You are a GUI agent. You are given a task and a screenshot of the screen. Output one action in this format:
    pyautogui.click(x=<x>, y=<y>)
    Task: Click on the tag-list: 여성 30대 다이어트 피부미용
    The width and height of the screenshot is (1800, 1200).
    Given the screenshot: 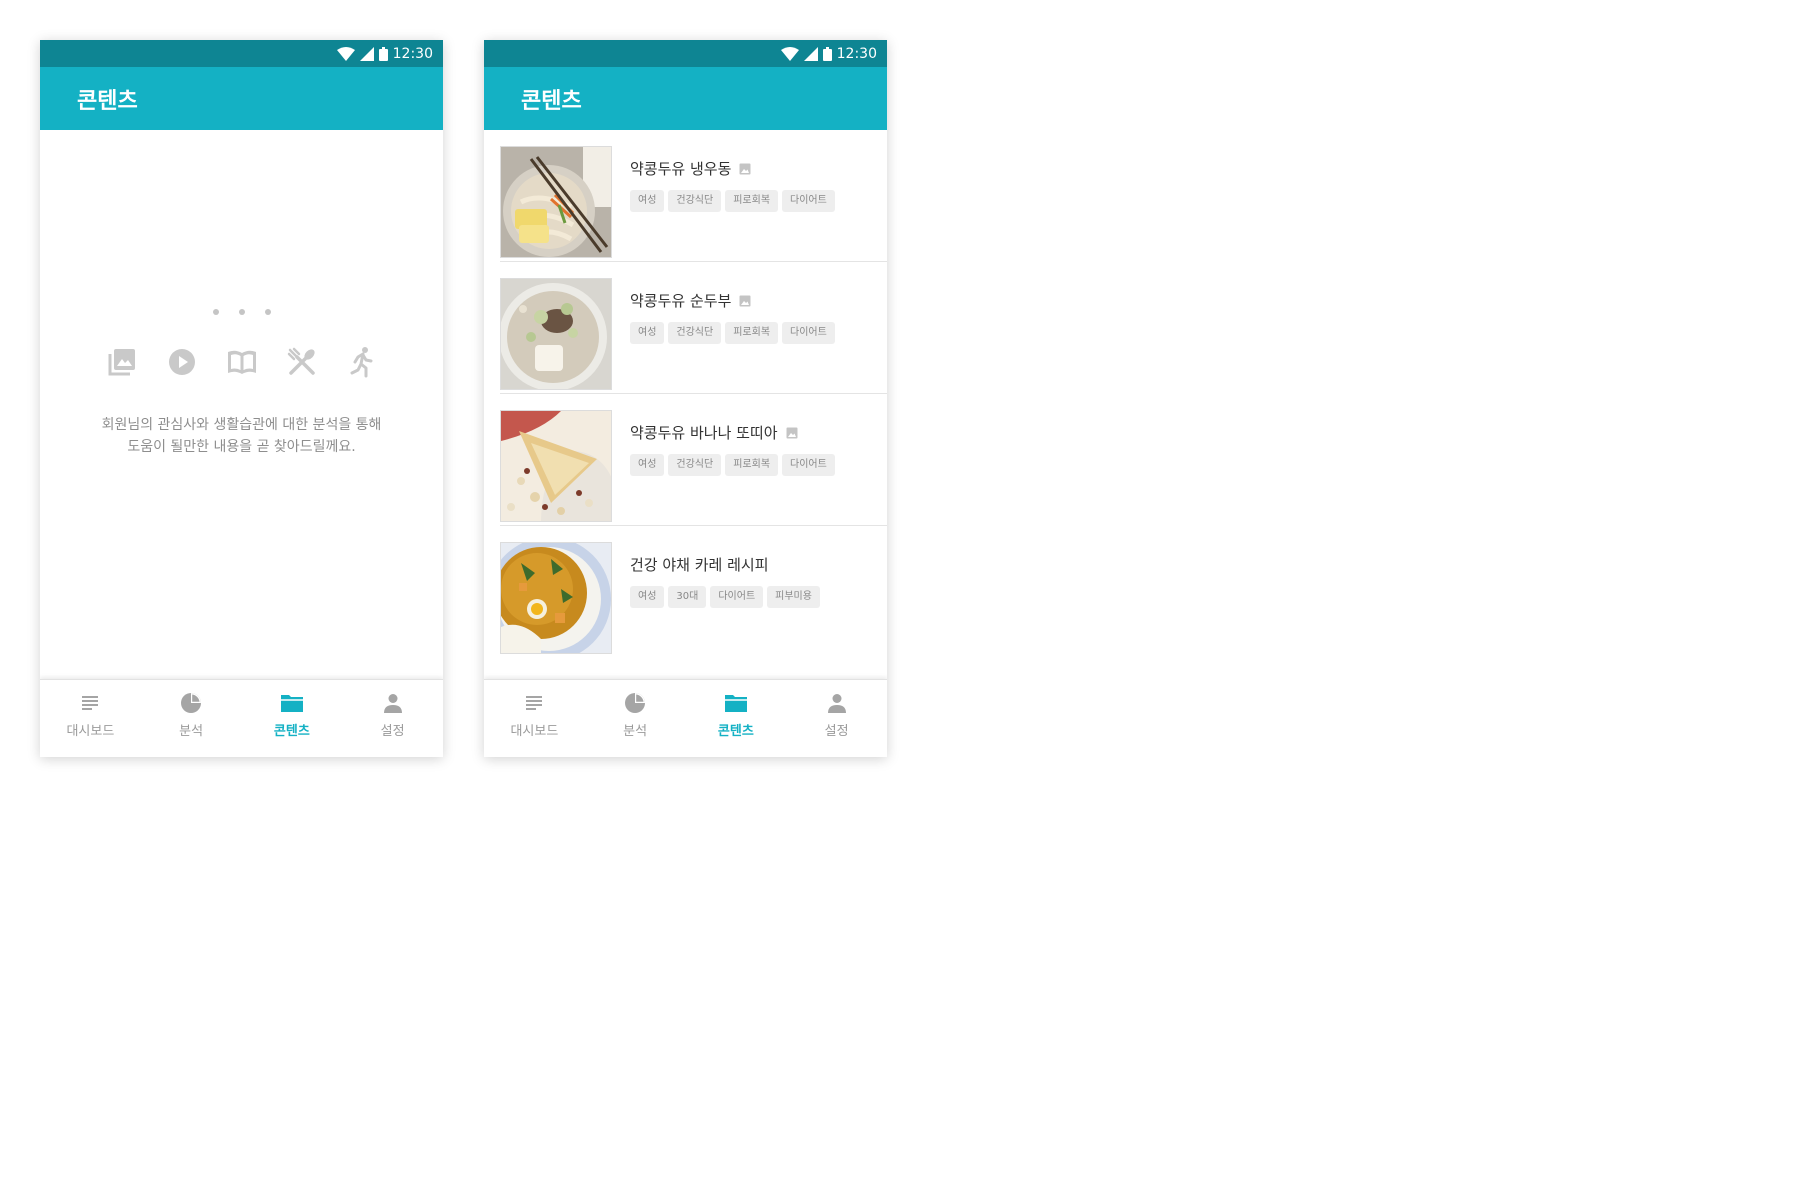 What is the action you would take?
    pyautogui.click(x=725, y=597)
    